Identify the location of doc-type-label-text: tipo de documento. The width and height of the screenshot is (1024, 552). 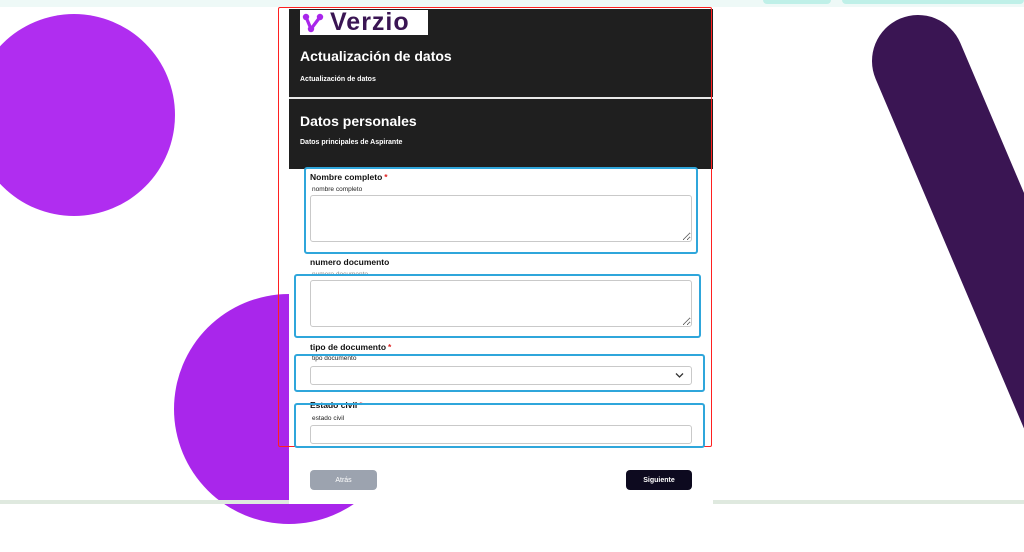
(348, 347).